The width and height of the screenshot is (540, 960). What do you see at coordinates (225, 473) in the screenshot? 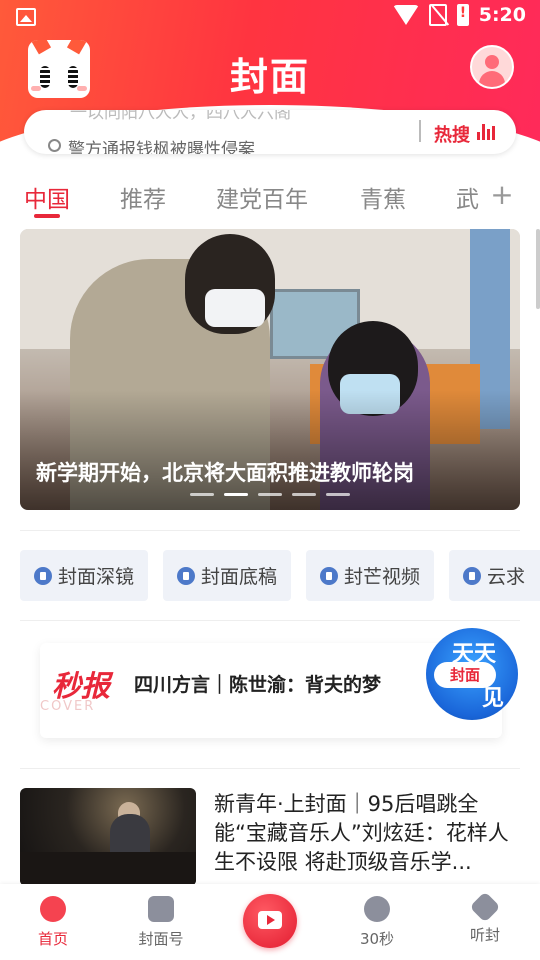
I see `banner-caption: 新学期开始，北京将大面积推进教师轮岗` at bounding box center [225, 473].